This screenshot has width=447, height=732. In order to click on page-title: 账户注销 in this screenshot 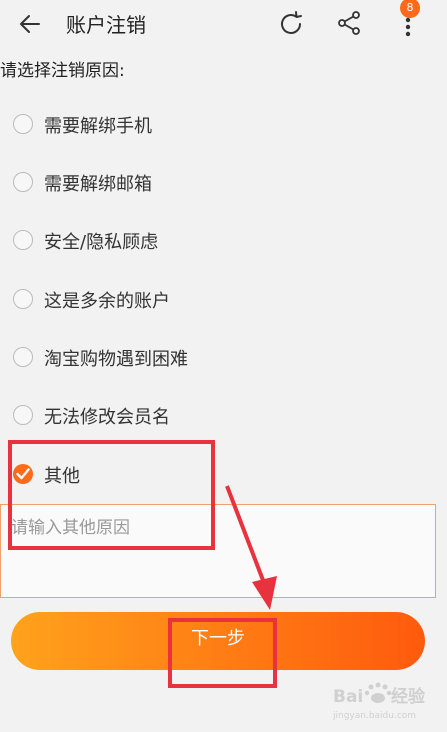, I will do `click(106, 25)`.